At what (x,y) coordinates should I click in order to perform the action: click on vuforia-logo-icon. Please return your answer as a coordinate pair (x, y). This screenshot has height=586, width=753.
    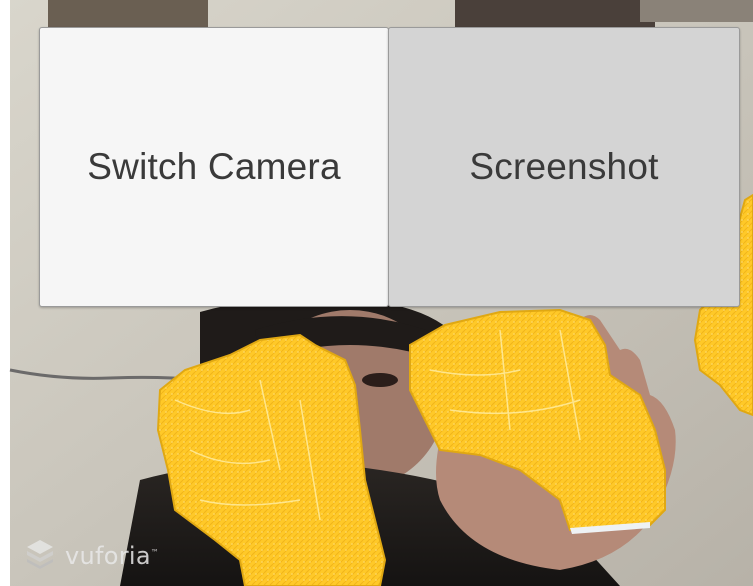
    Looking at the image, I should click on (40, 554).